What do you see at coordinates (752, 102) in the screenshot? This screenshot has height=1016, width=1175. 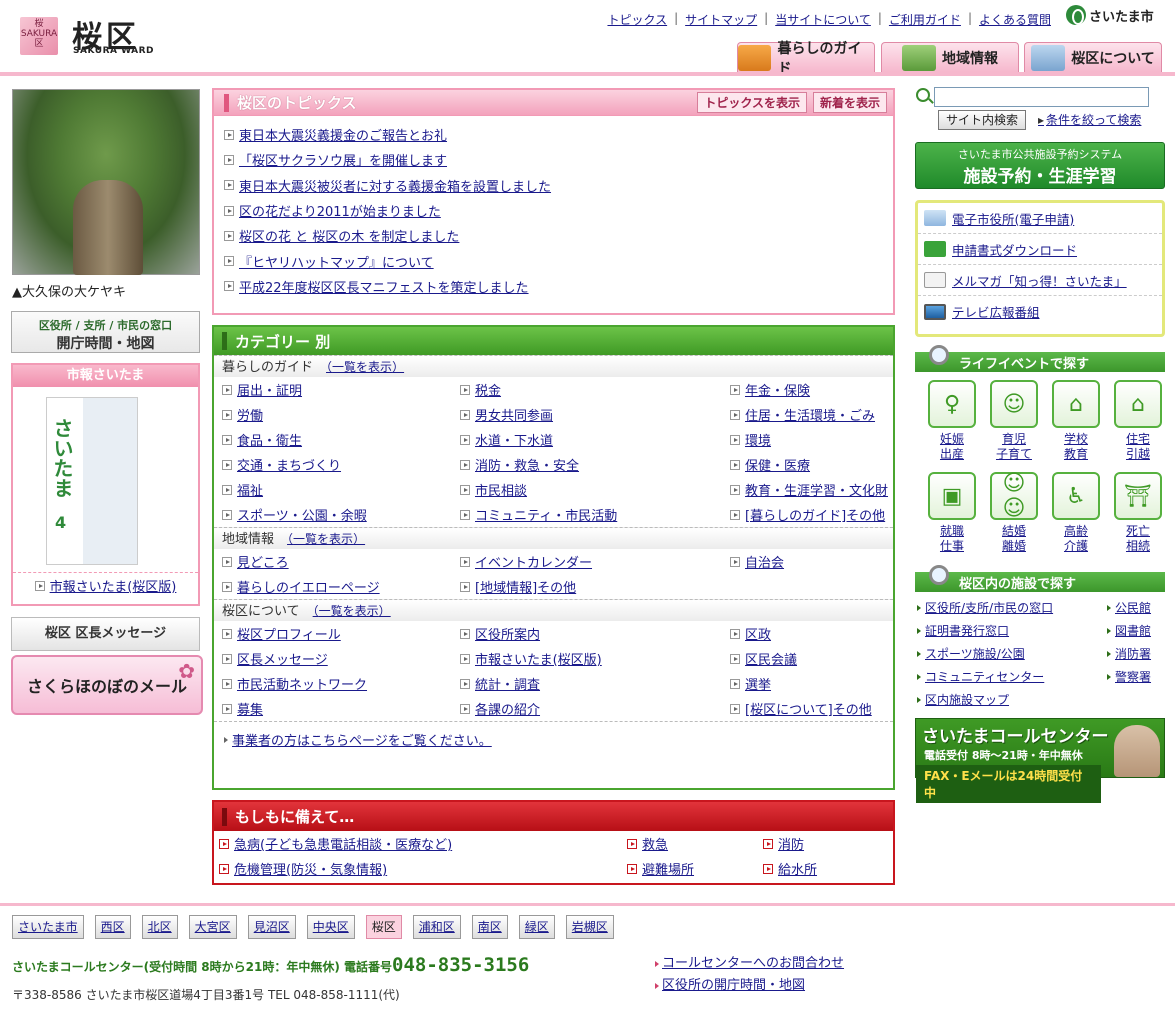 I see `show-topics-button: トピックスを表示` at bounding box center [752, 102].